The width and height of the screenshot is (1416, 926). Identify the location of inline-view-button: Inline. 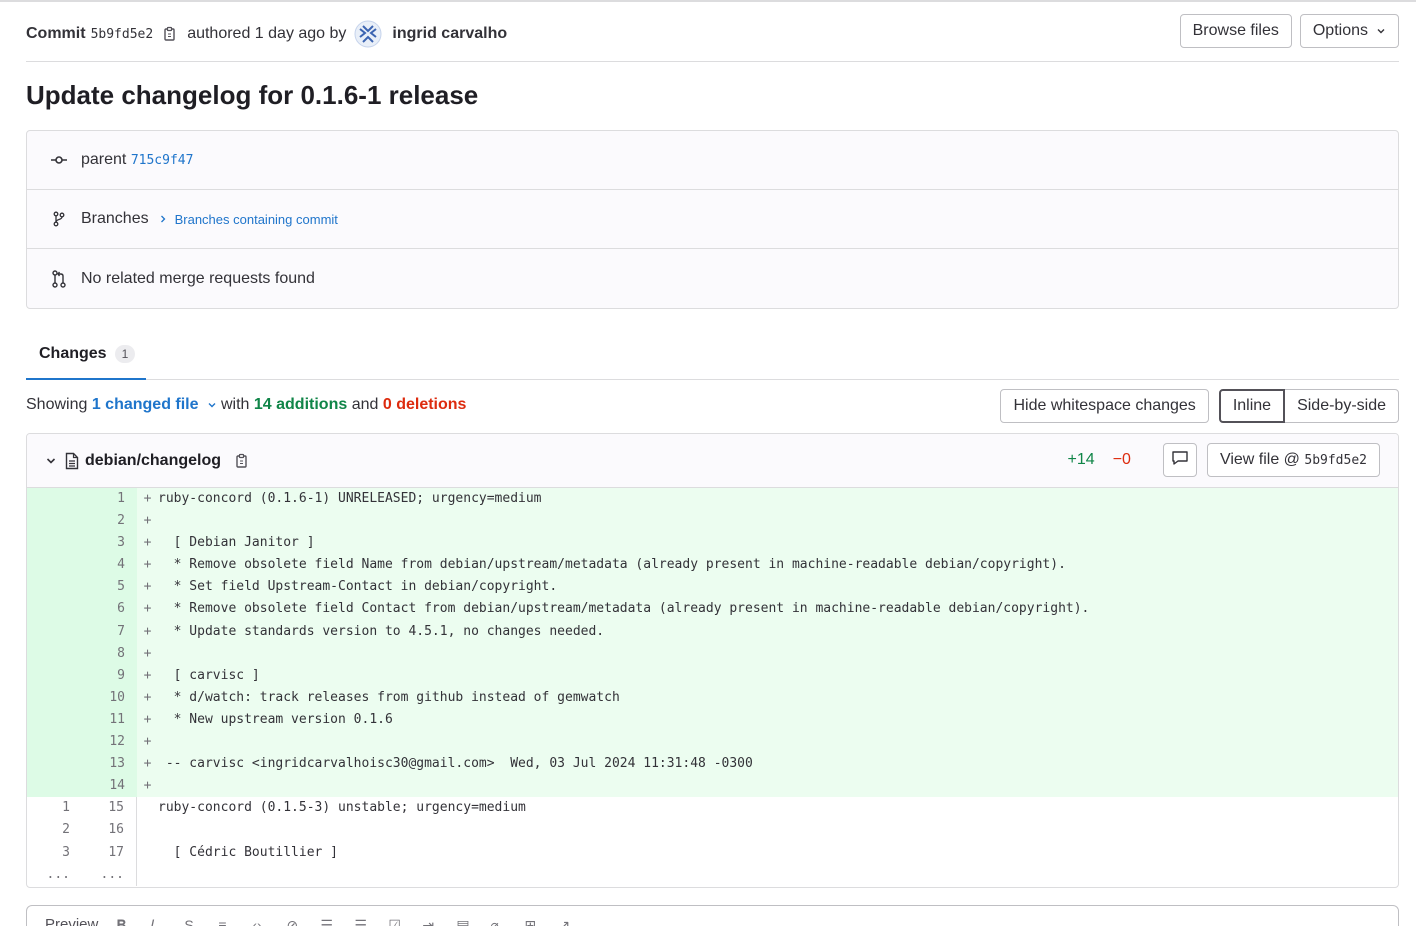
(1252, 406).